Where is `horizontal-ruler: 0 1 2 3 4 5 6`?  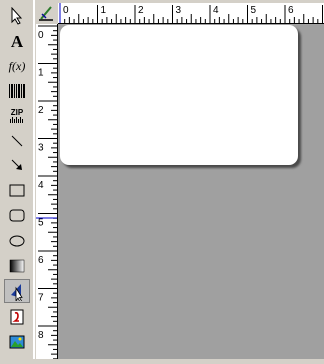
horizontal-ruler: 0 1 2 3 4 5 6 is located at coordinates (191, 13).